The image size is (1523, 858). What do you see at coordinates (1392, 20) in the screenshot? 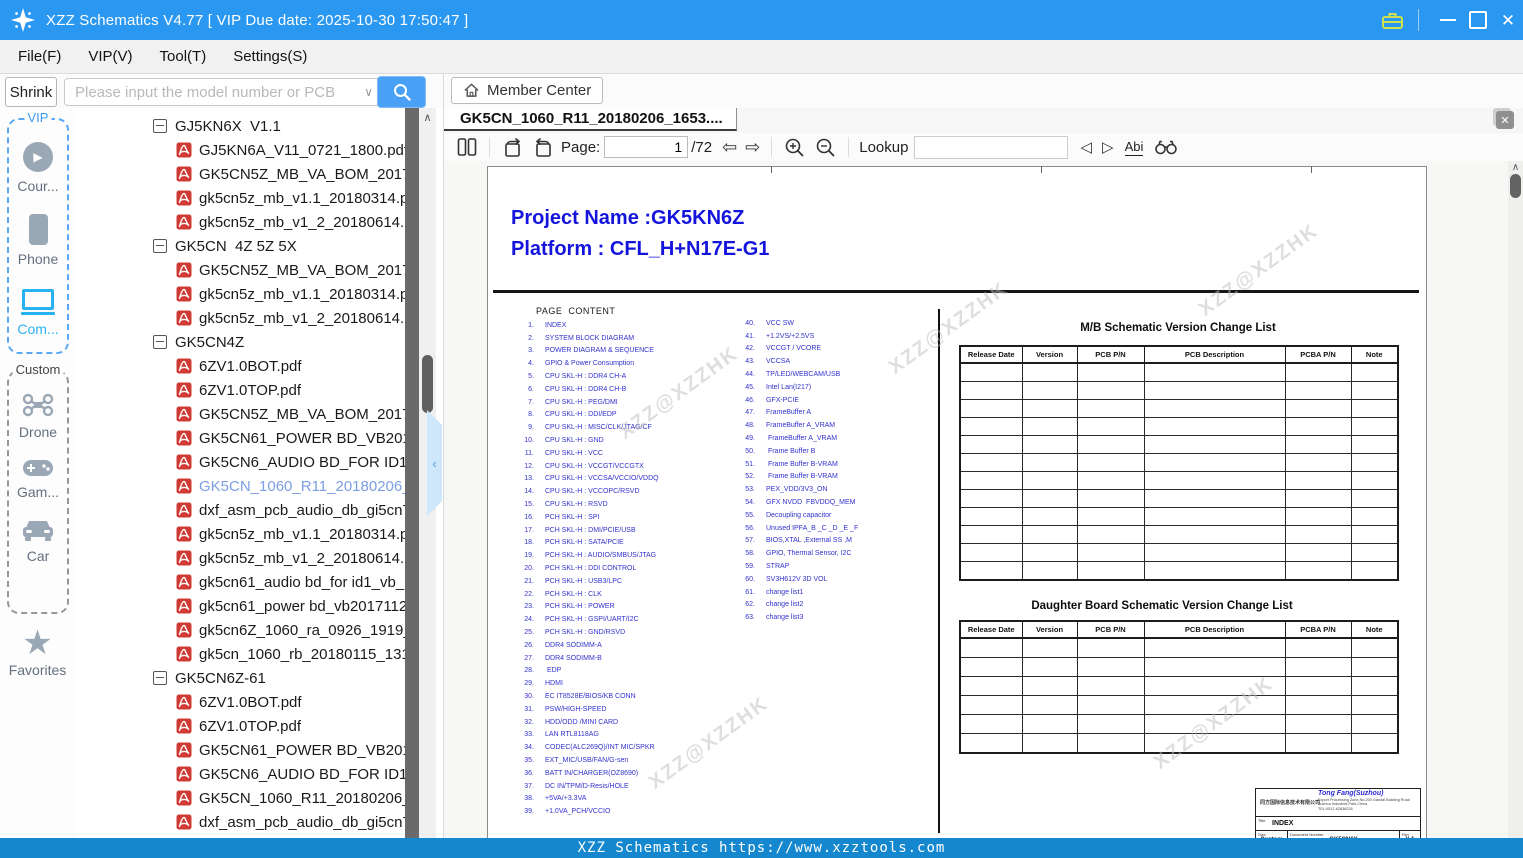
I see `briefcase-icon` at bounding box center [1392, 20].